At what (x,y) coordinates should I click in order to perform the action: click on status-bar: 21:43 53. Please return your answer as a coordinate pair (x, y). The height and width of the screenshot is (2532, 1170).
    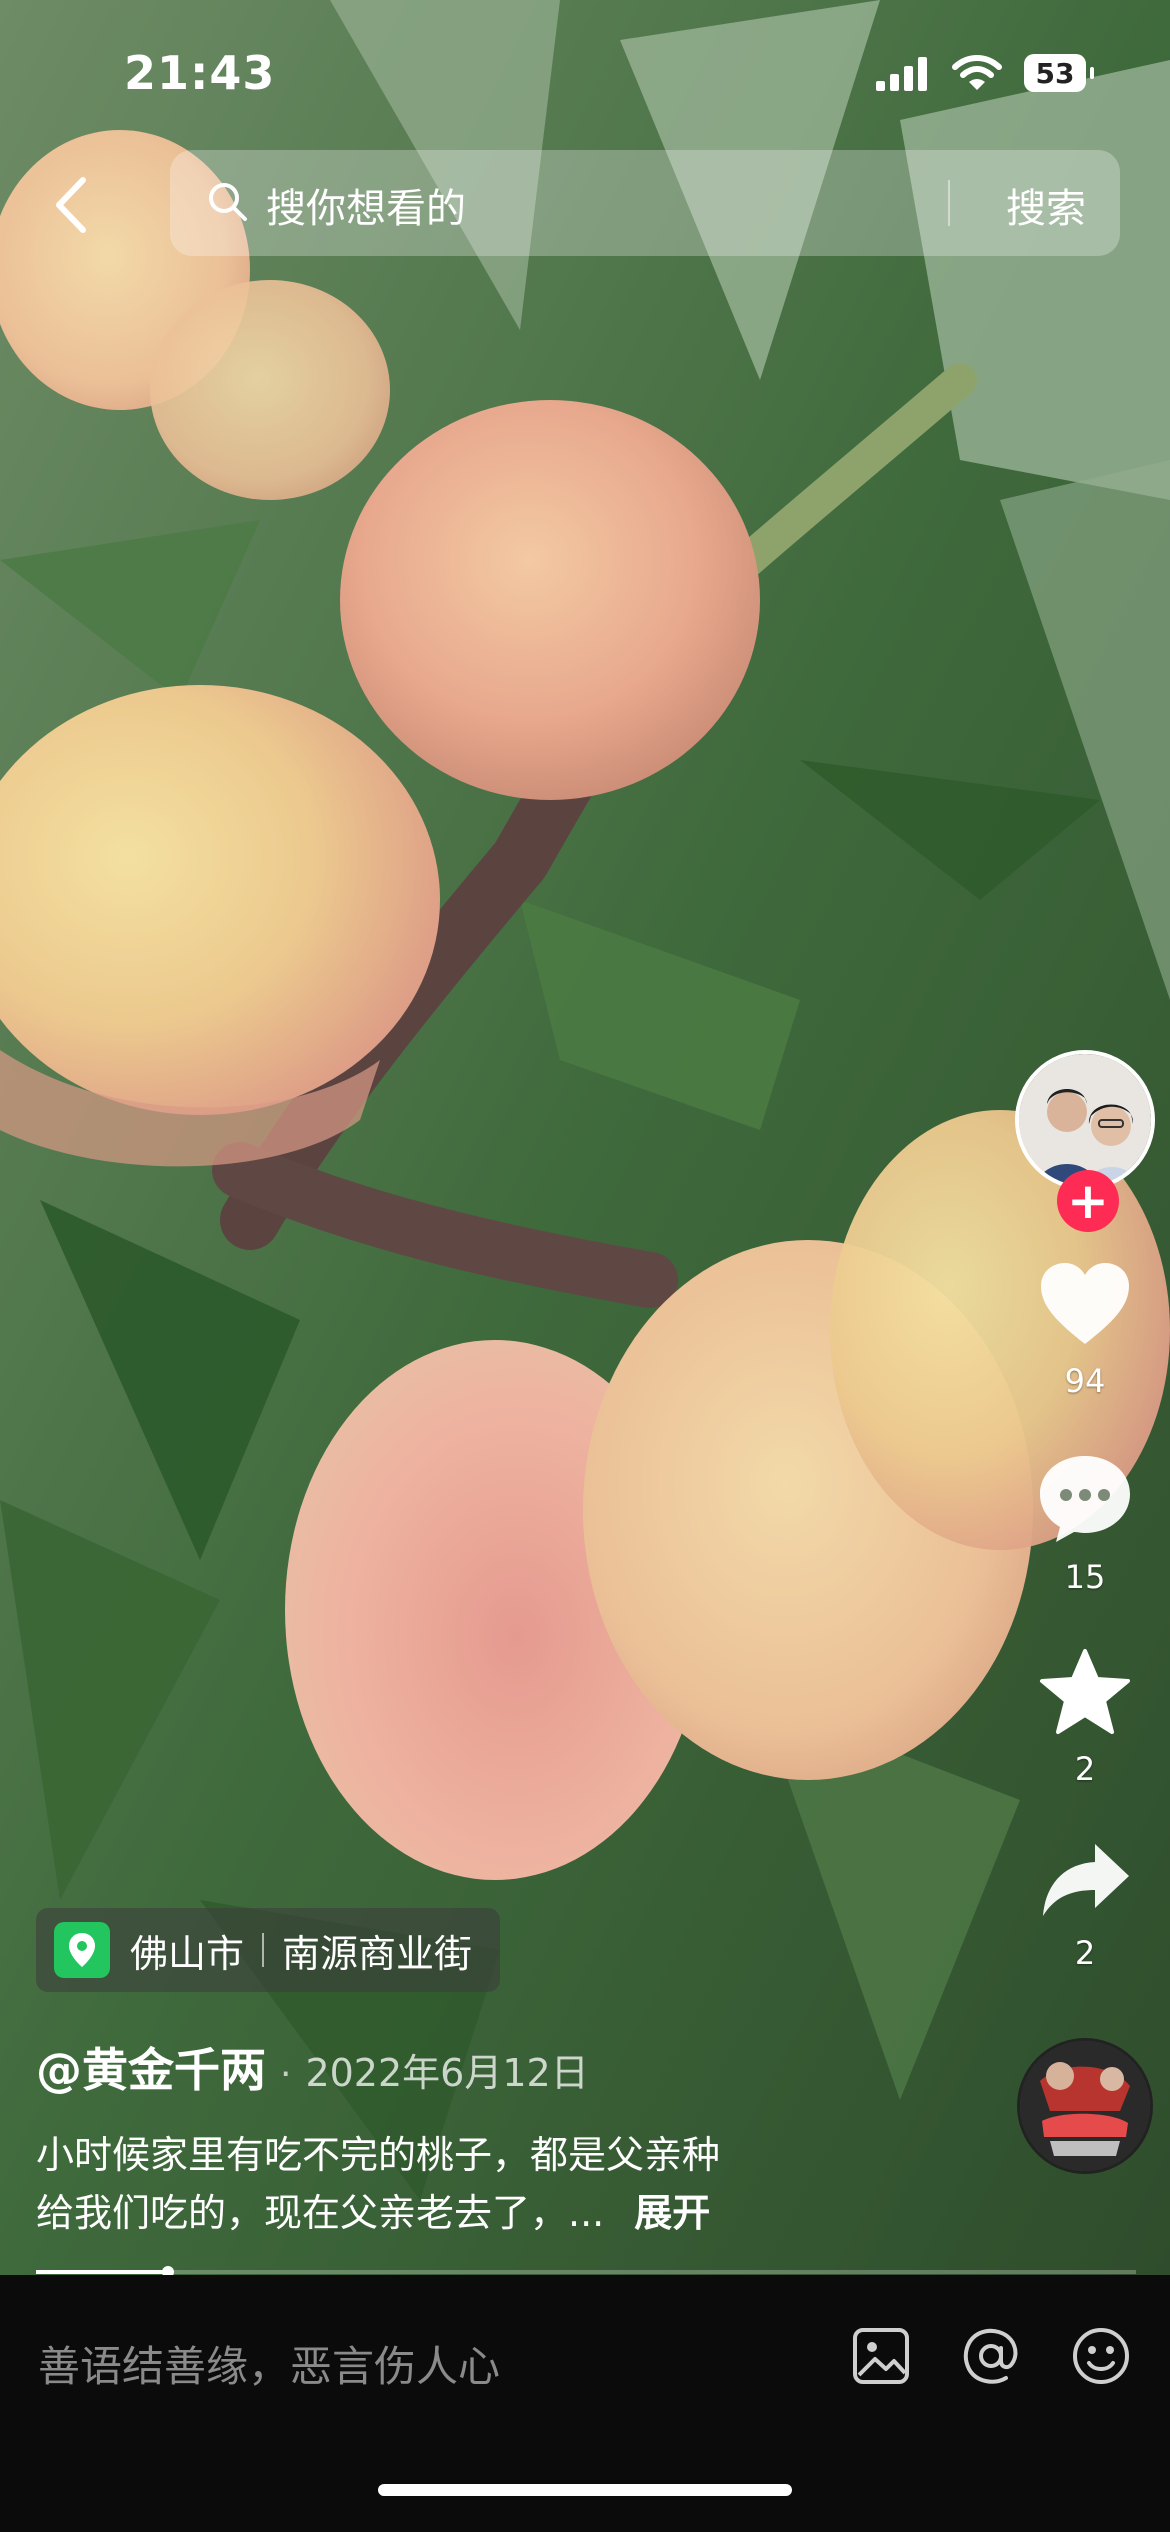
    Looking at the image, I should click on (585, 75).